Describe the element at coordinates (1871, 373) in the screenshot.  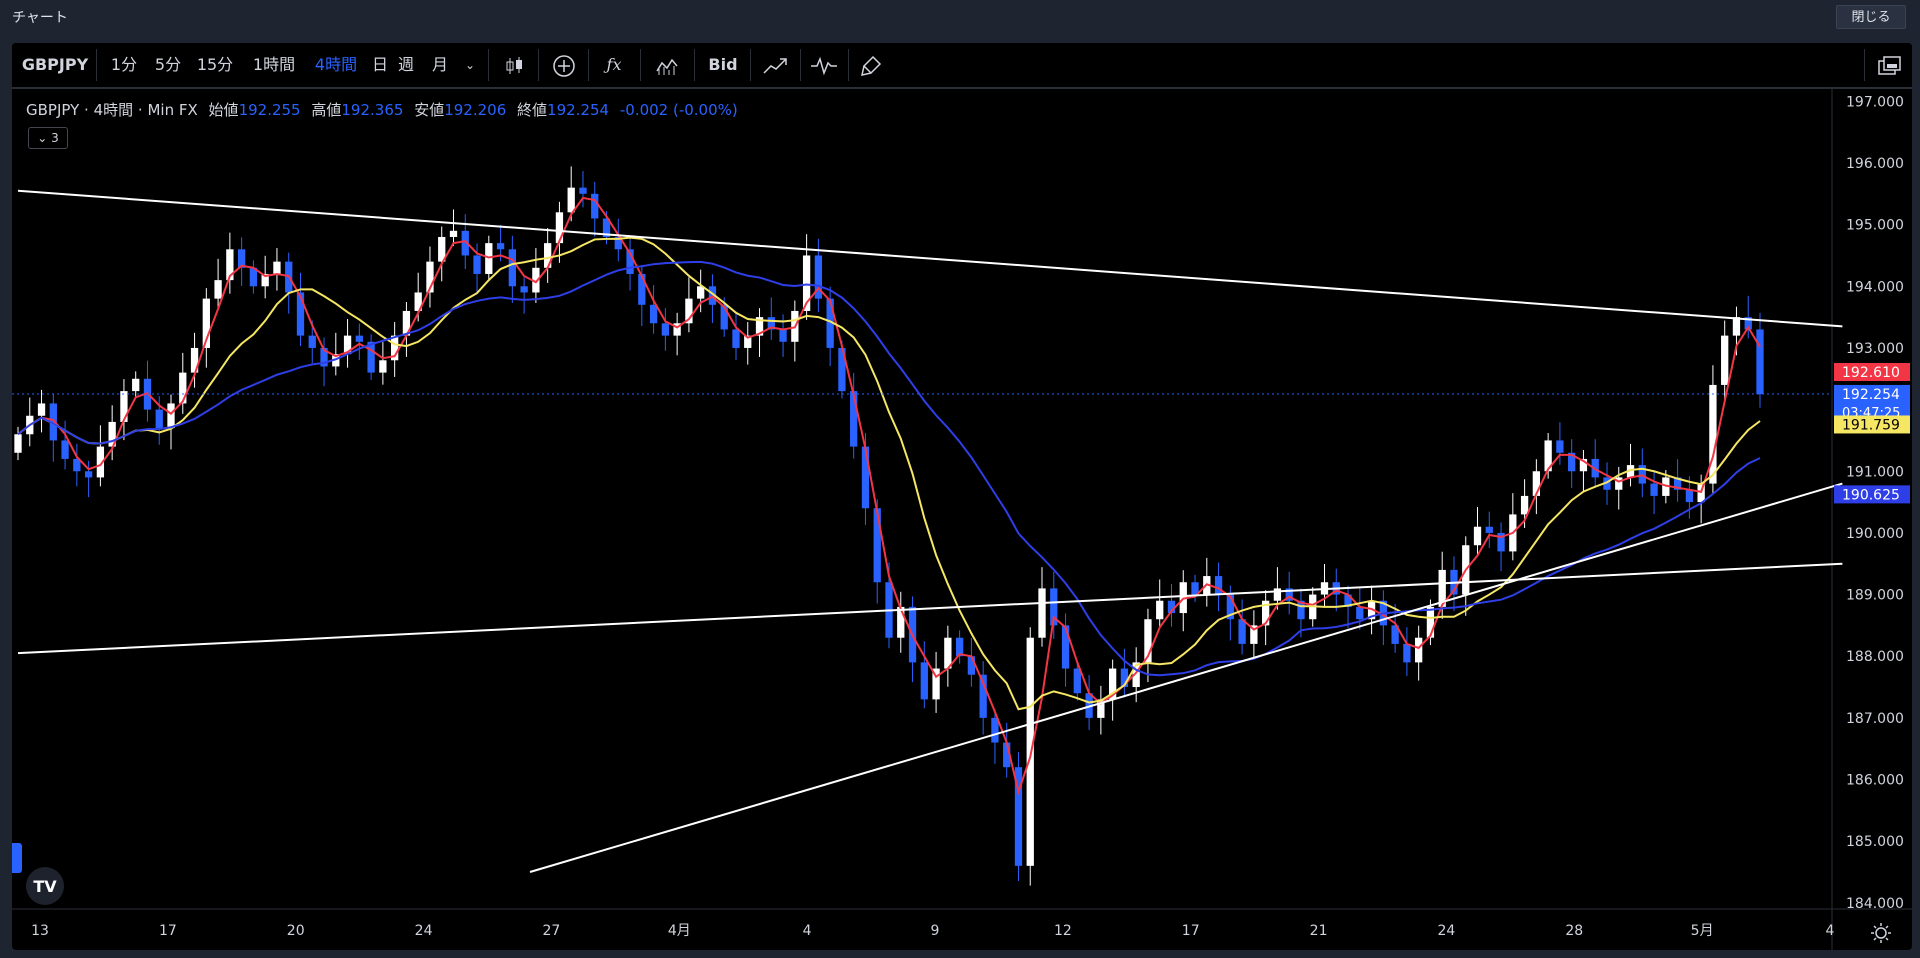
I see `price-label-text: 192.610` at that location.